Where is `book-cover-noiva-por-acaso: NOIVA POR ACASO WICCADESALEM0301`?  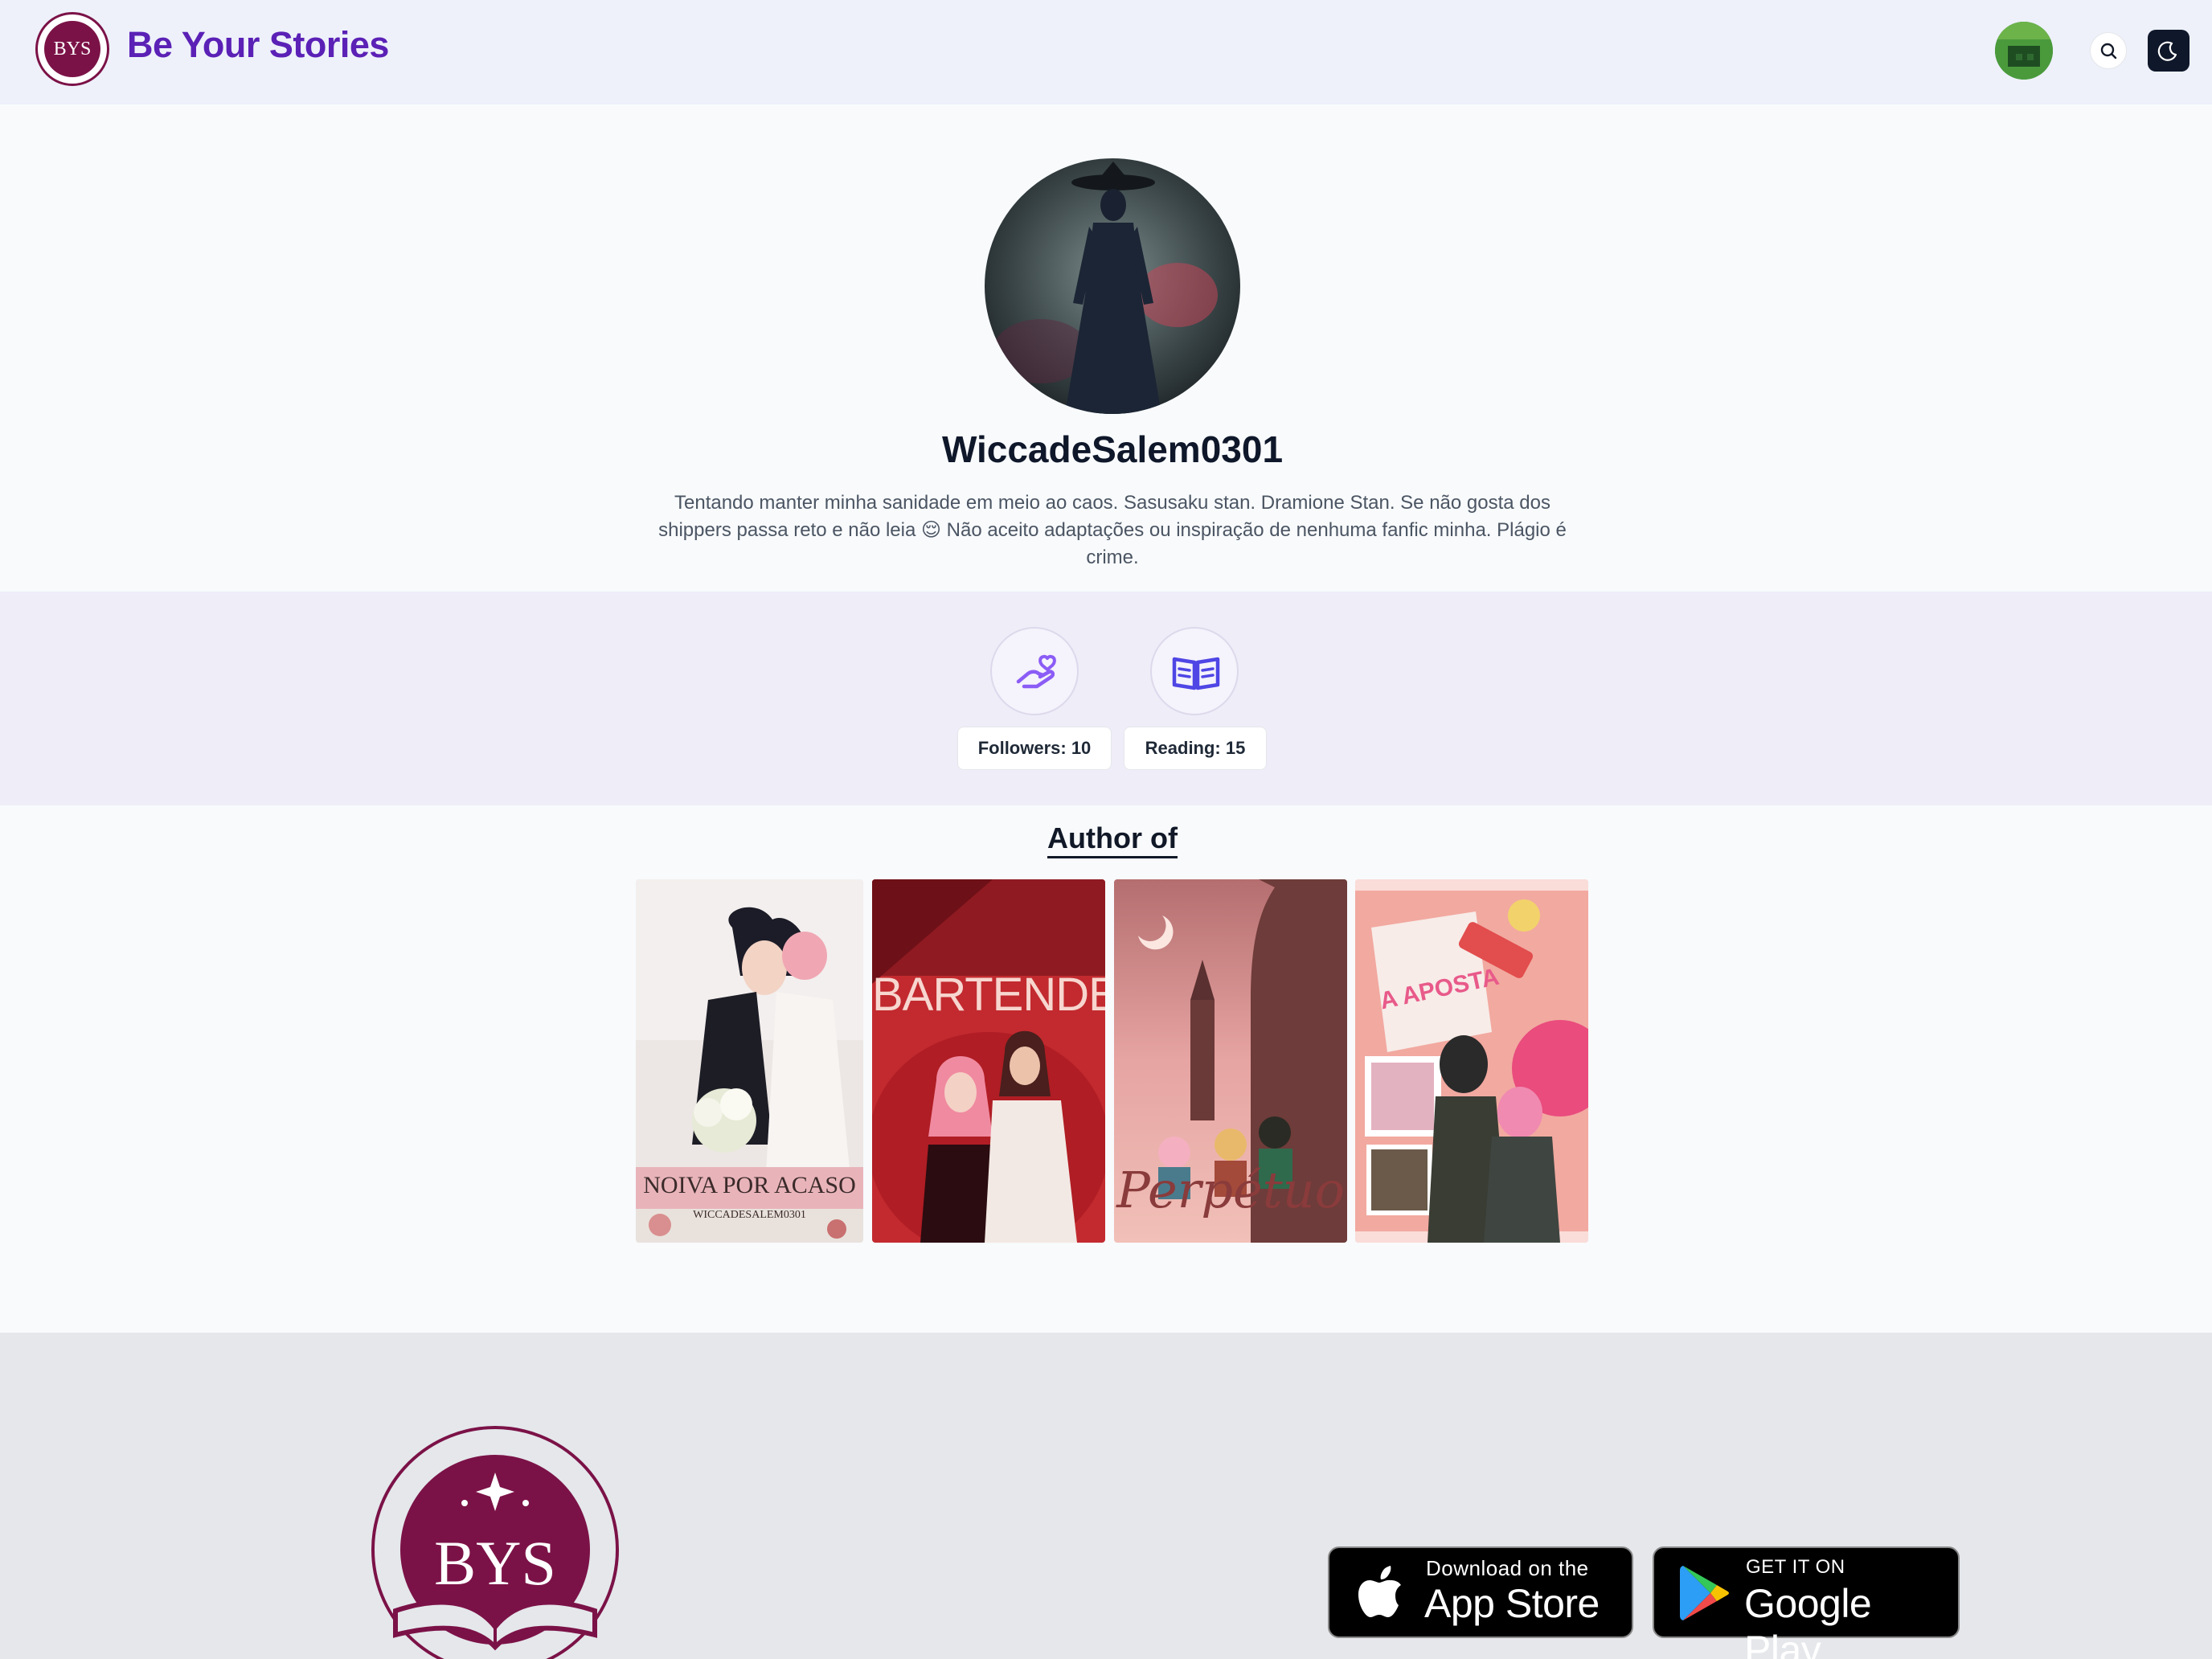 book-cover-noiva-por-acaso: NOIVA POR ACASO WICCADESALEM0301 is located at coordinates (749, 1061).